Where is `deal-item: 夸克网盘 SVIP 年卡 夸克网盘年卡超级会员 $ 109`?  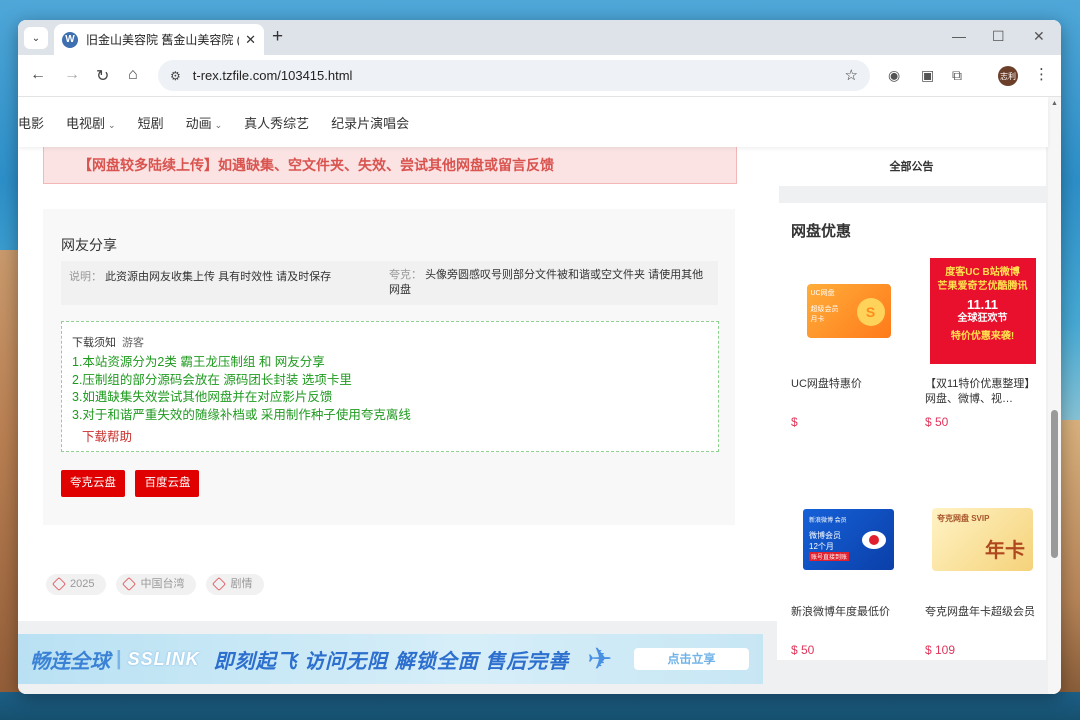 deal-item: 夸克网盘 SVIP 年卡 夸克网盘年卡超级会员 $ 109 is located at coordinates (982, 570).